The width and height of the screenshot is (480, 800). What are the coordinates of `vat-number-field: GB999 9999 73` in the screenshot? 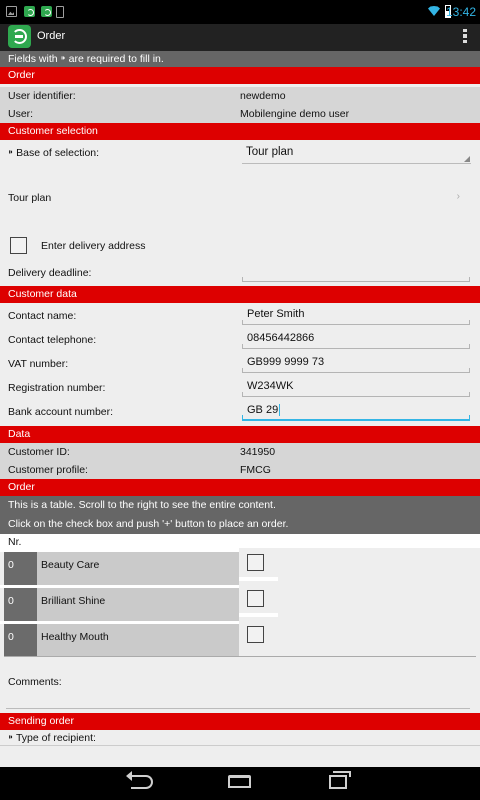 It's located at (356, 363).